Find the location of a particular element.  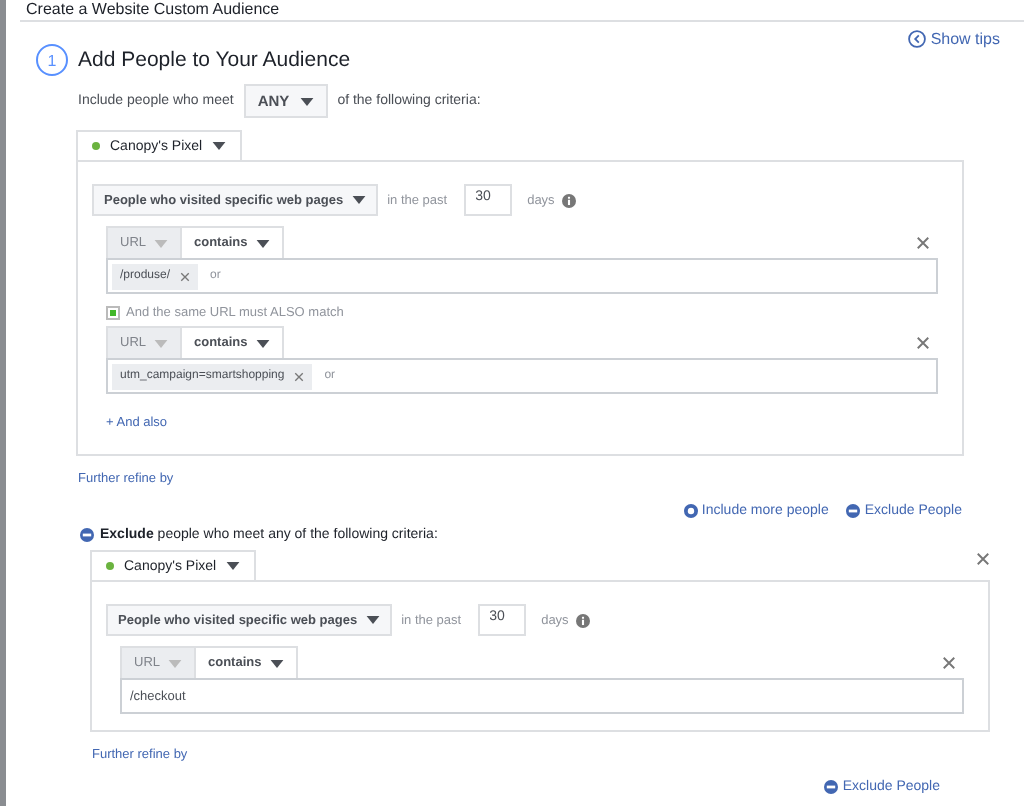

checkbox is located at coordinates (113, 313).